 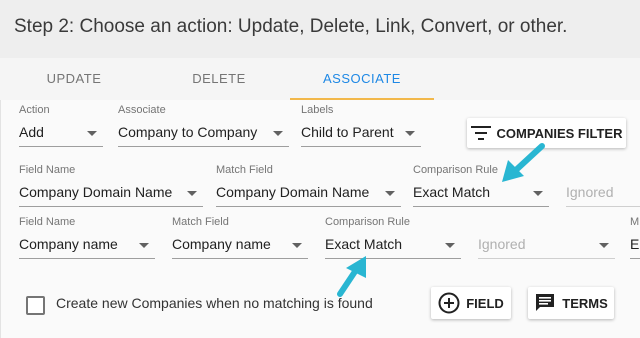 What do you see at coordinates (362, 79) in the screenshot?
I see `tab-associate: ASSOCIATE` at bounding box center [362, 79].